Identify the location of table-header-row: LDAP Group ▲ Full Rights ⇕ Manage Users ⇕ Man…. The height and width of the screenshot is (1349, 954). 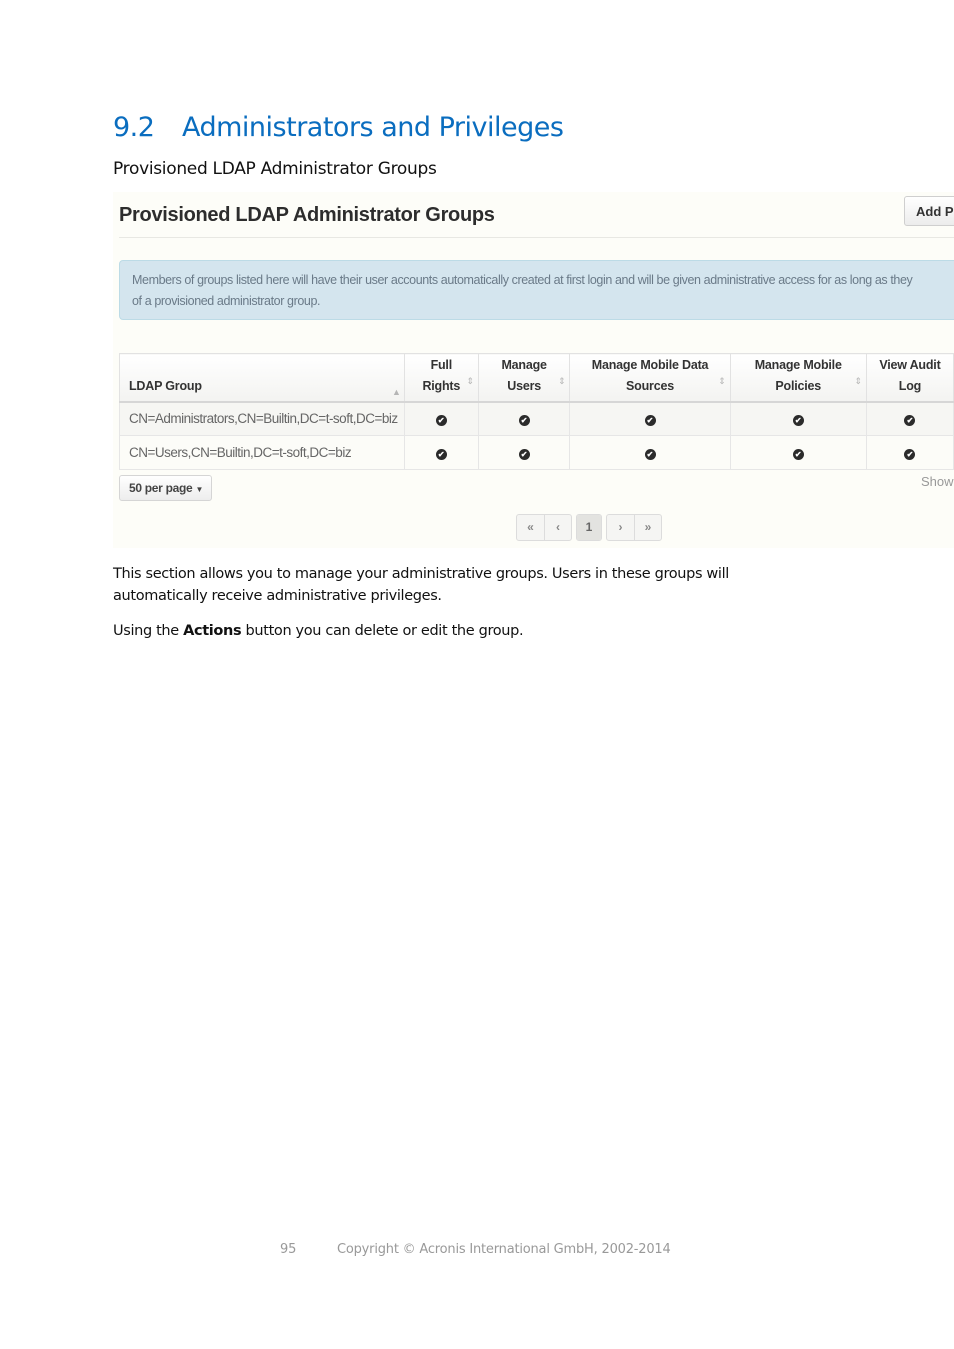
(536, 378).